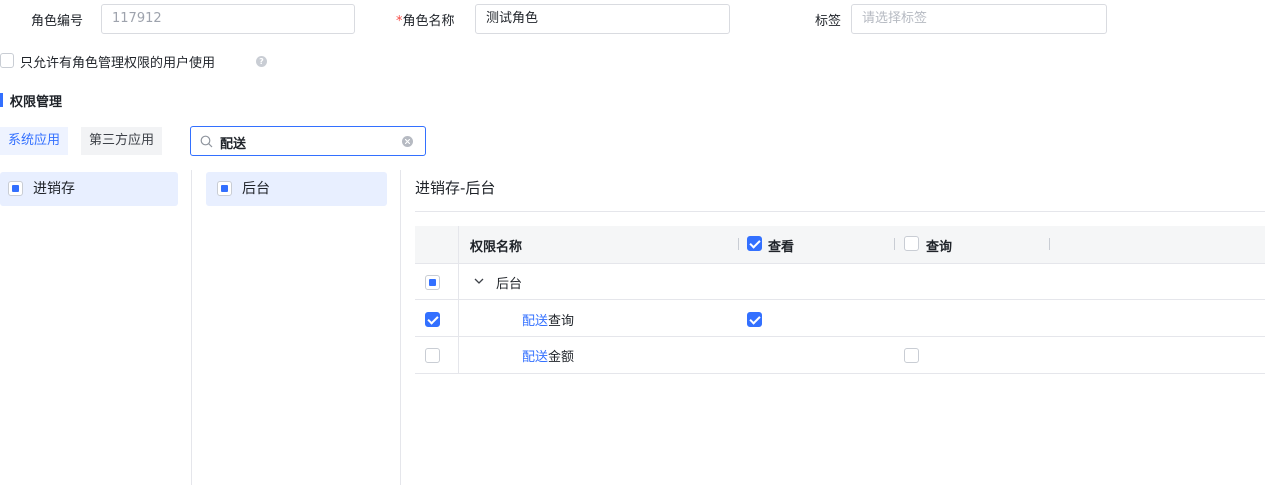 Image resolution: width=1265 pixels, height=485 pixels. I want to click on permission-name-rest: 查询, so click(561, 321).